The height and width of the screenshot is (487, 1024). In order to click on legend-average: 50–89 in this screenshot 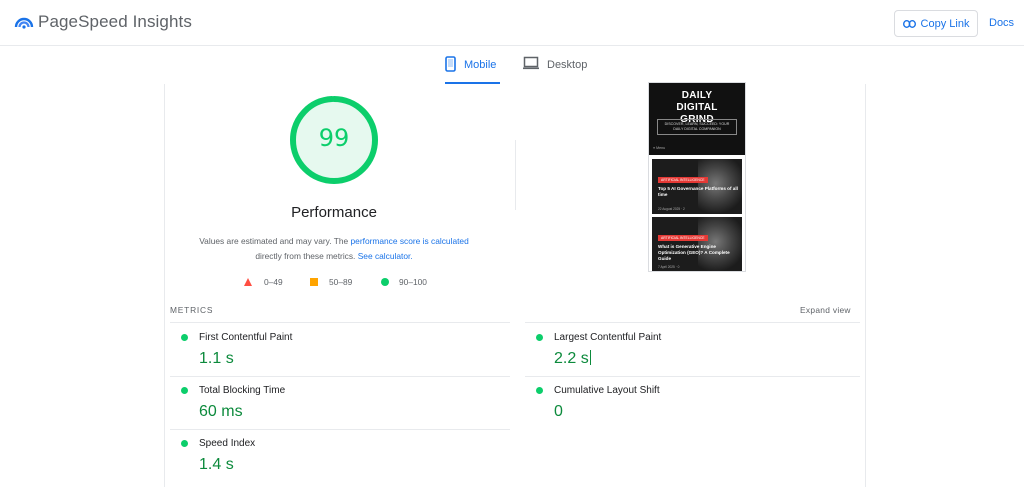, I will do `click(331, 282)`.